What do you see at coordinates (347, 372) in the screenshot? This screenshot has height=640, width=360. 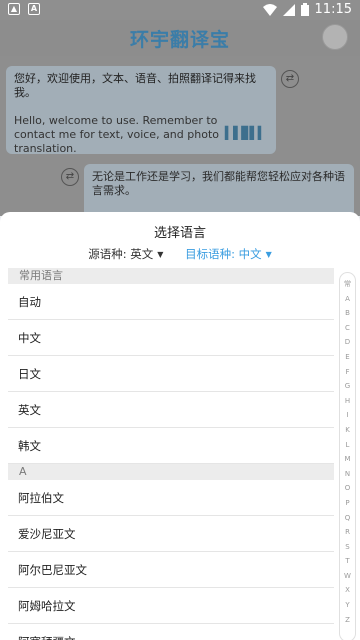 I see `index-letter: F` at bounding box center [347, 372].